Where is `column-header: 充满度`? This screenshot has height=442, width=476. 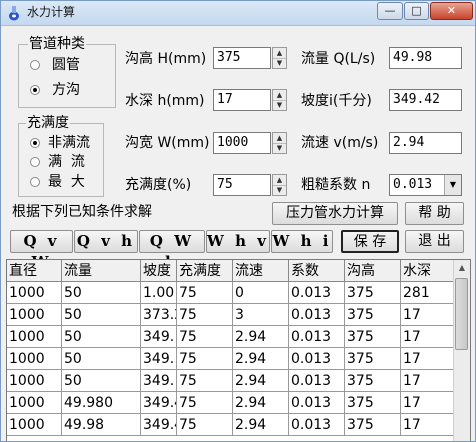
column-header: 充满度 is located at coordinates (205, 271).